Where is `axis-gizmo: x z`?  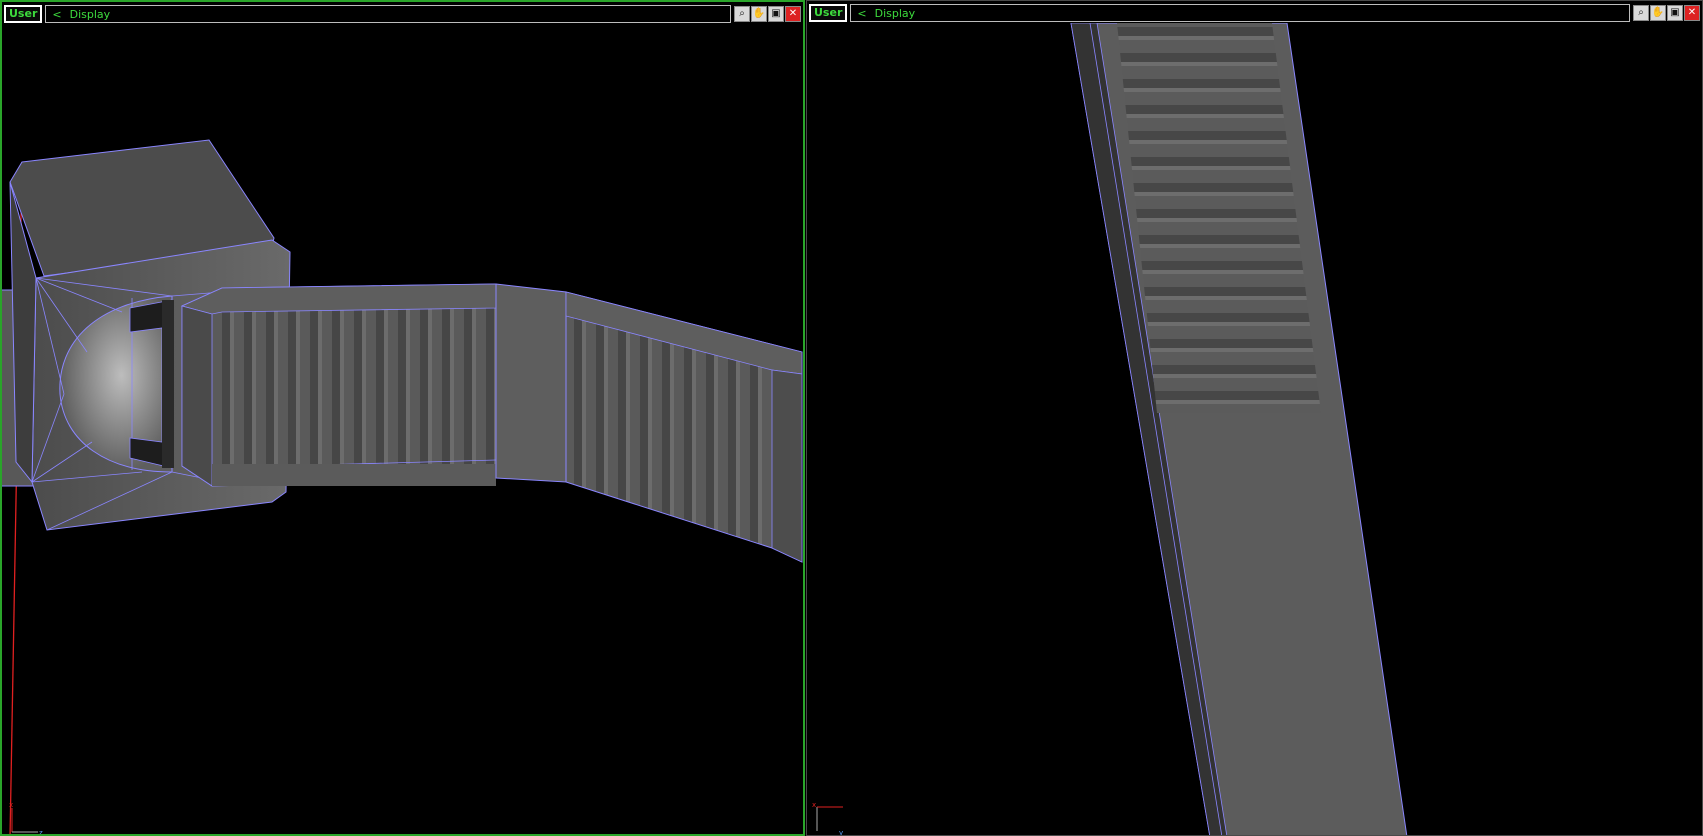
axis-gizmo: x z is located at coordinates (26, 817).